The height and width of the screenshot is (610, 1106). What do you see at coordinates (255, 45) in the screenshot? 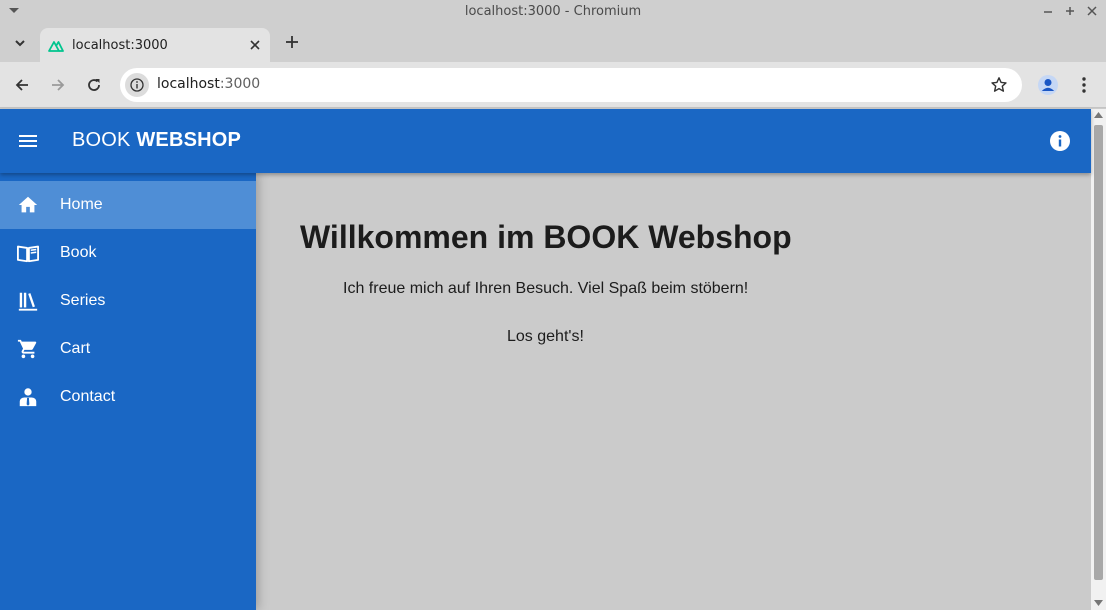
I see `tab-close-icon` at bounding box center [255, 45].